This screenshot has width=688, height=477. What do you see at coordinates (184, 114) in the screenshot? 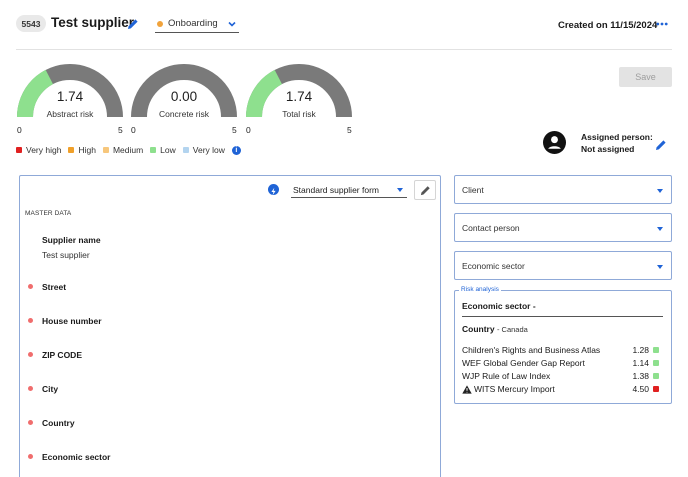
I see `gauge-label: Concrete risk` at bounding box center [184, 114].